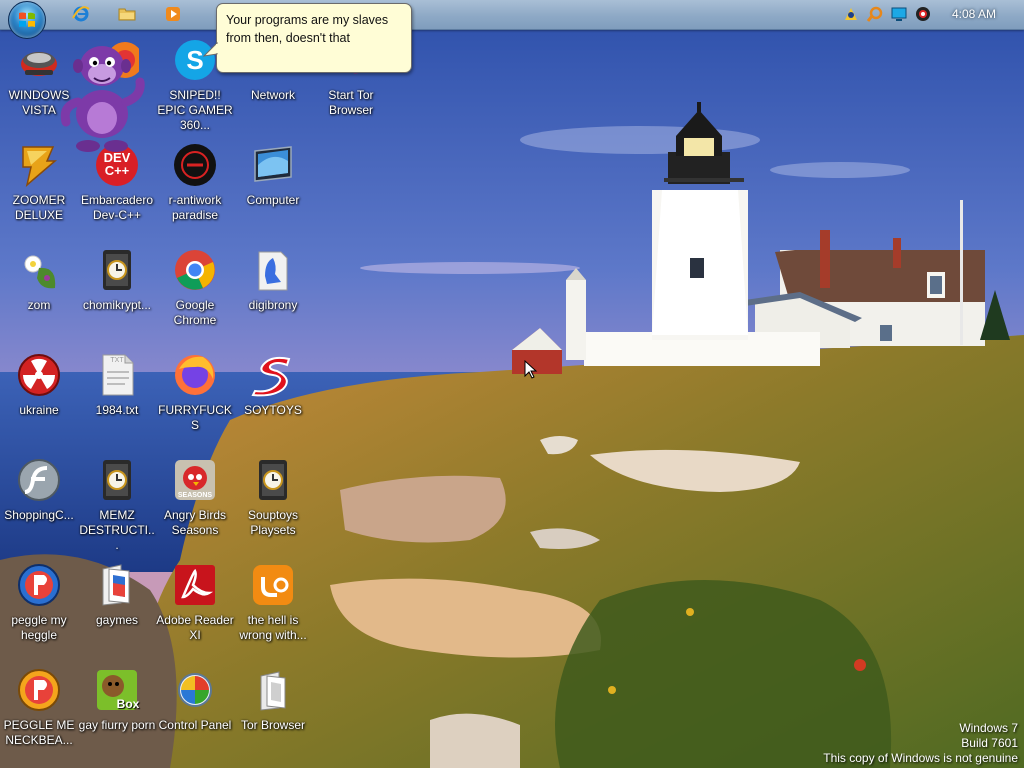 The height and width of the screenshot is (768, 1024). I want to click on svg-text: S, so click(194, 60).